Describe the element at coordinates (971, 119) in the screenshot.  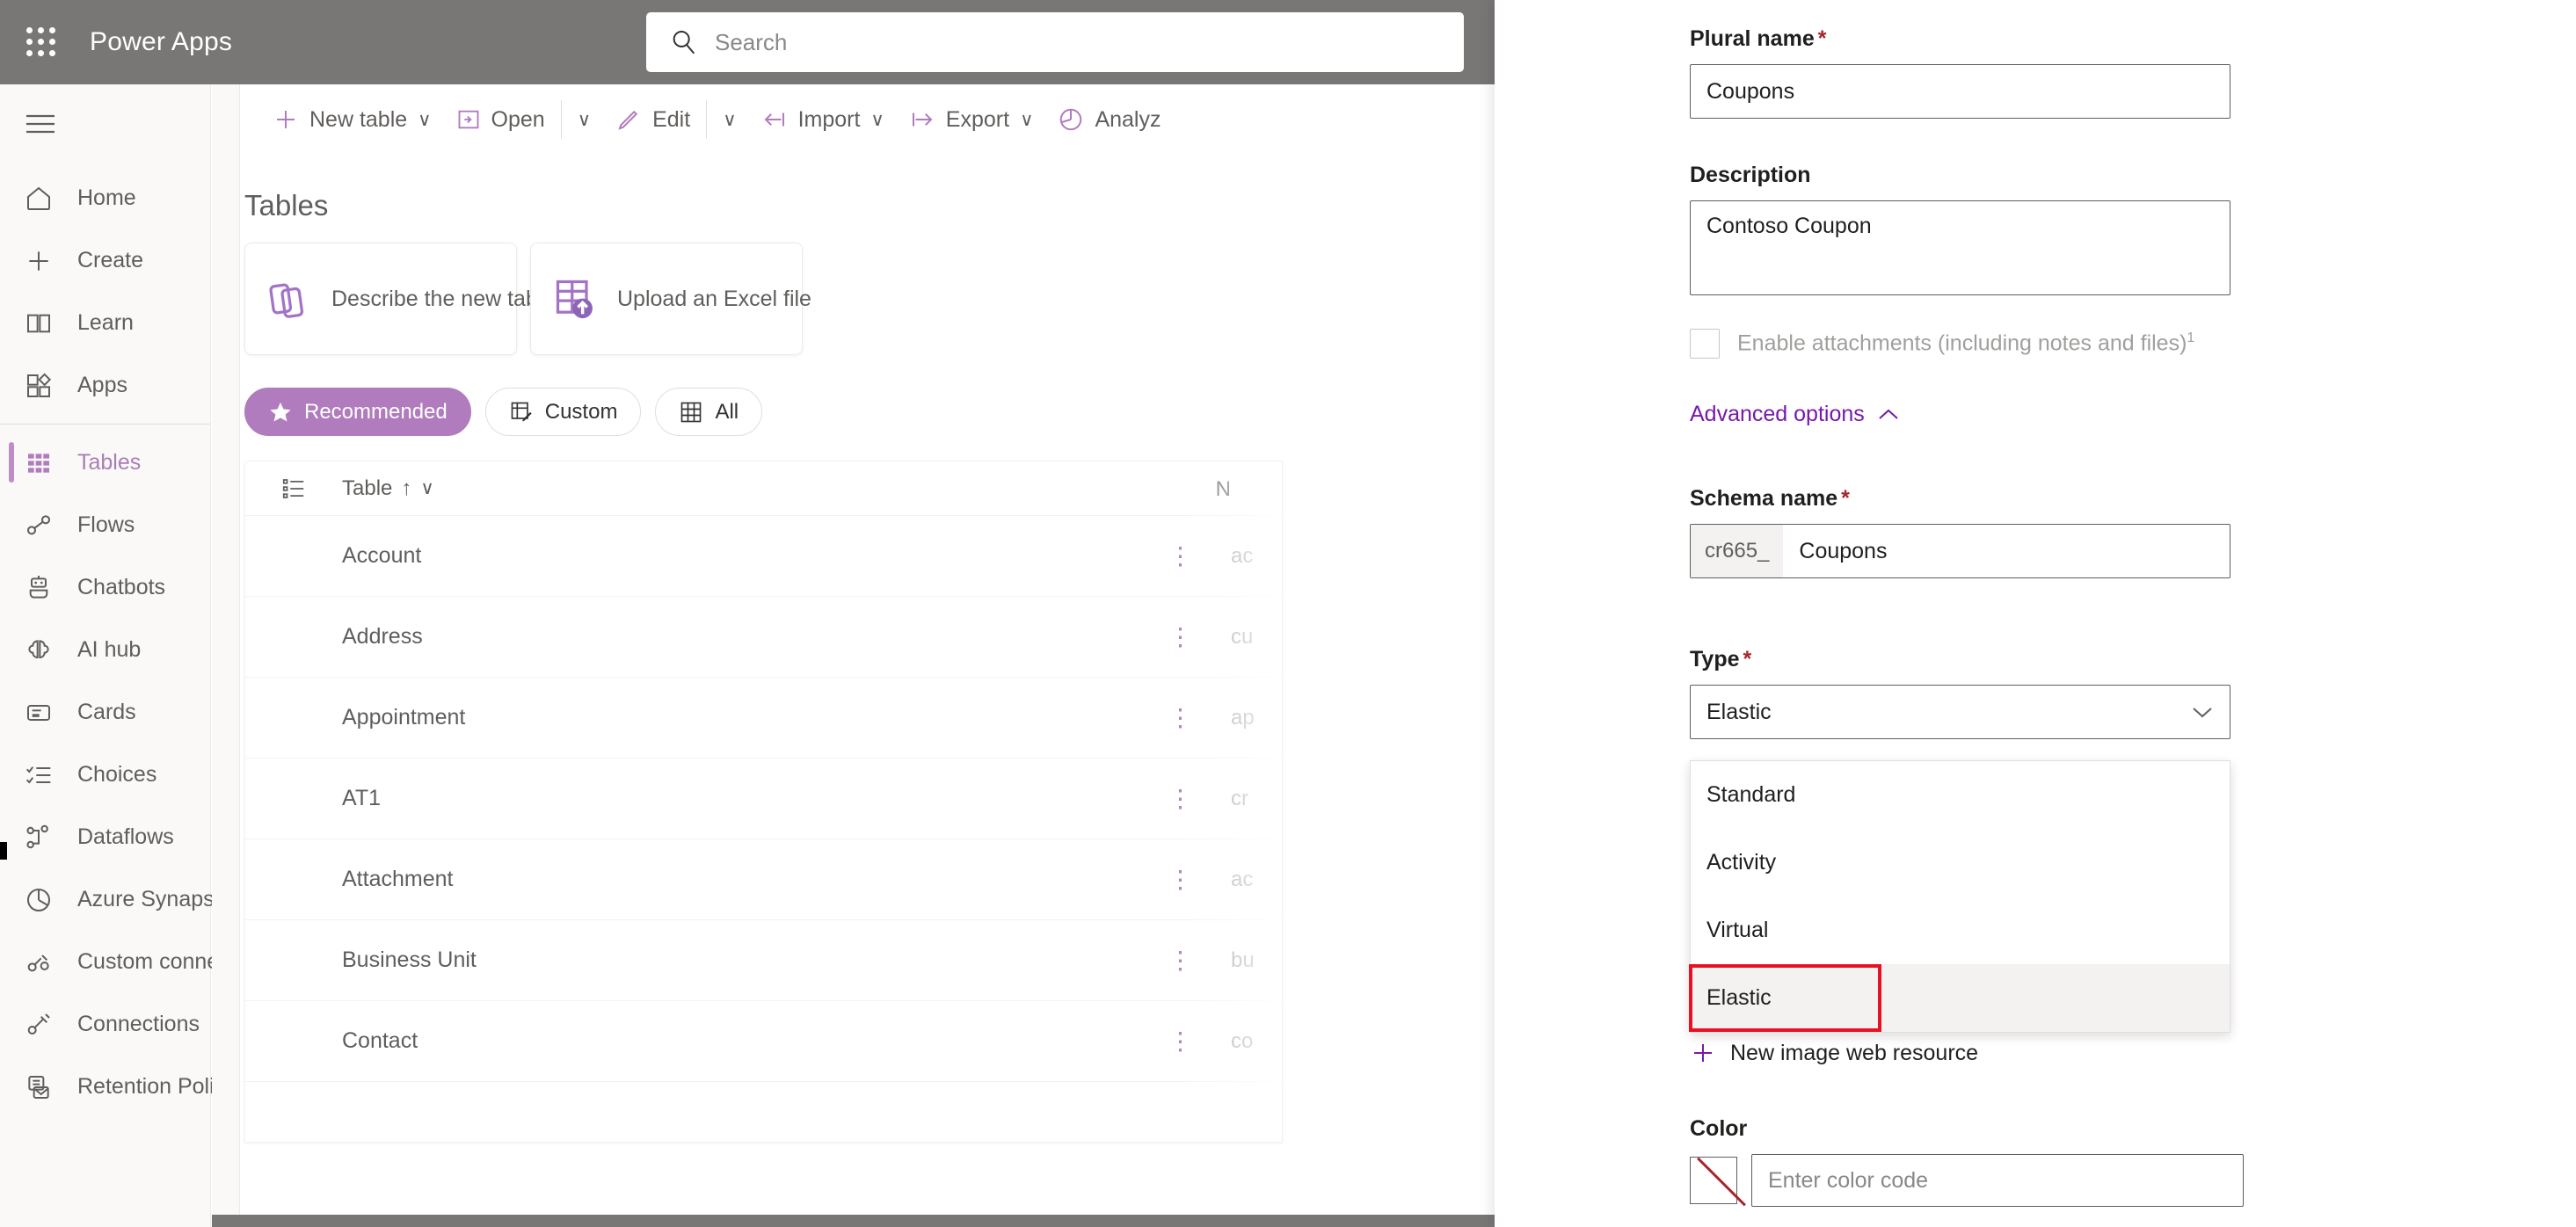
I see `export-button: Export ∨` at that location.